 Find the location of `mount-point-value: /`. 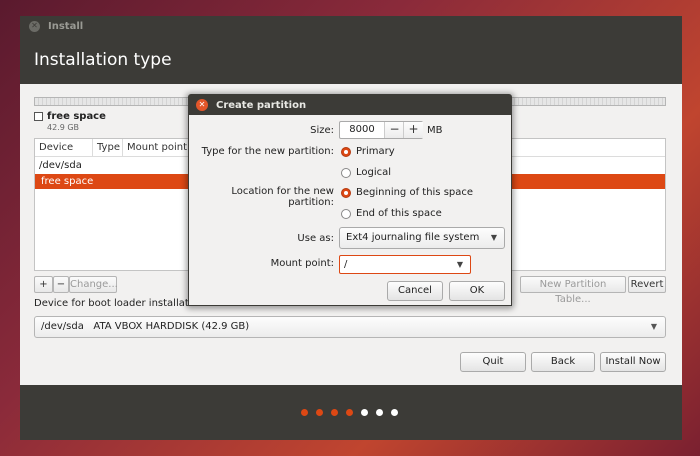

mount-point-value: / is located at coordinates (346, 264).